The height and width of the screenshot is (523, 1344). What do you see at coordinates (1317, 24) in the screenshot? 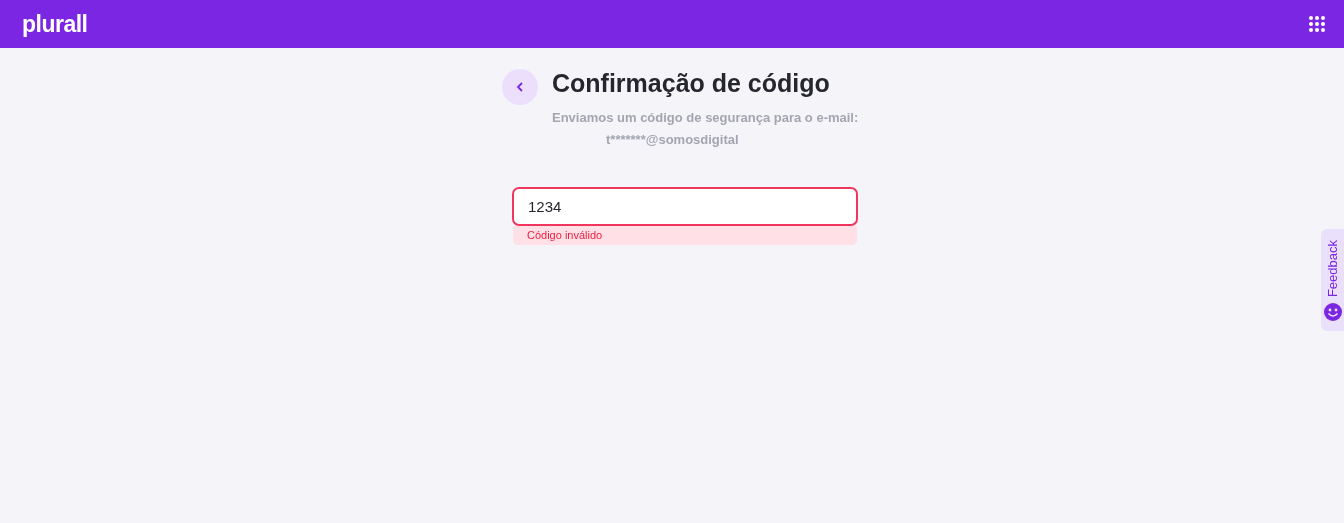
I see `apps-grid-icon` at bounding box center [1317, 24].